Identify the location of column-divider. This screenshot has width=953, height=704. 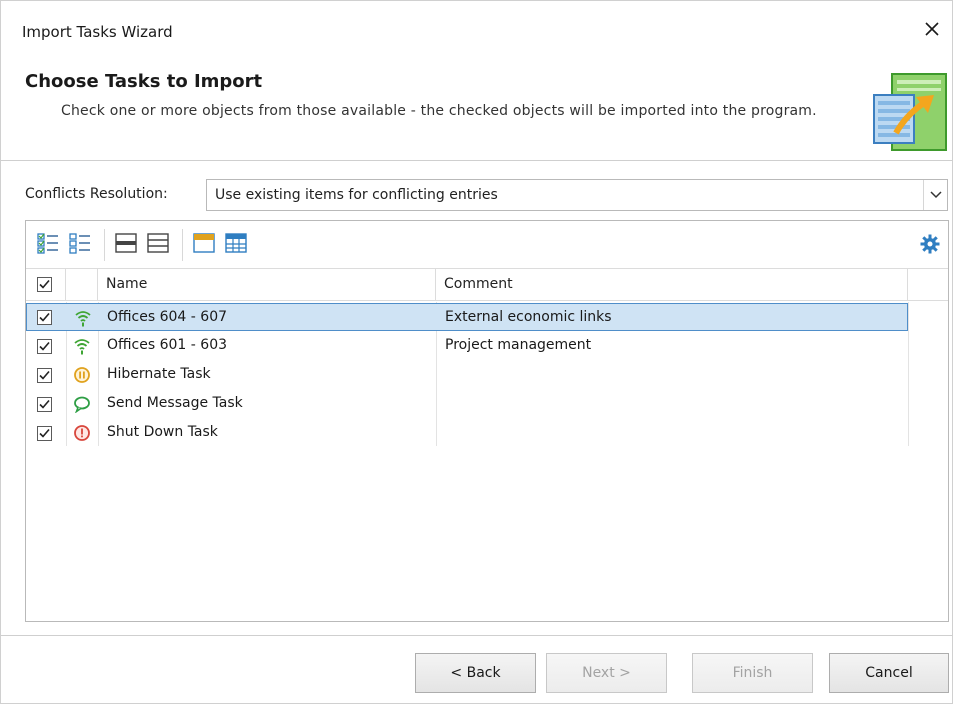
(908, 374).